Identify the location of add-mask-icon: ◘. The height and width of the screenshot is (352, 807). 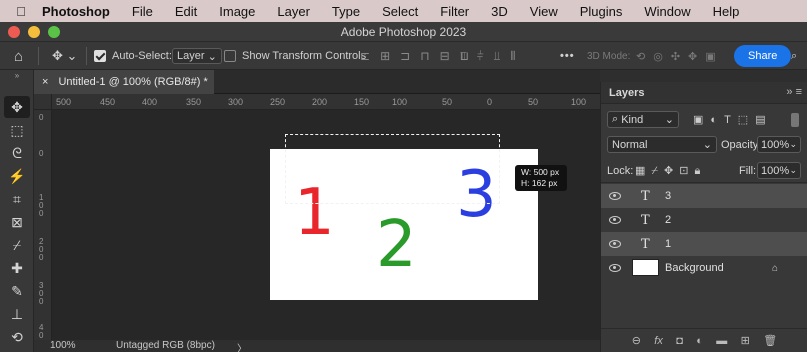
(679, 341).